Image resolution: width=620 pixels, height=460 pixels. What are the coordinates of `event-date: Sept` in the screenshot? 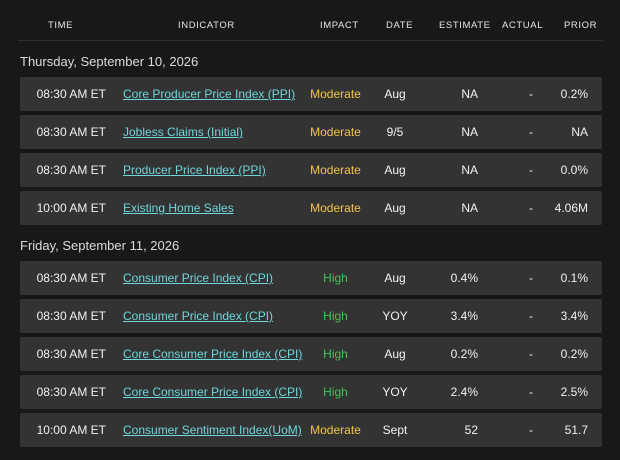 It's located at (395, 430).